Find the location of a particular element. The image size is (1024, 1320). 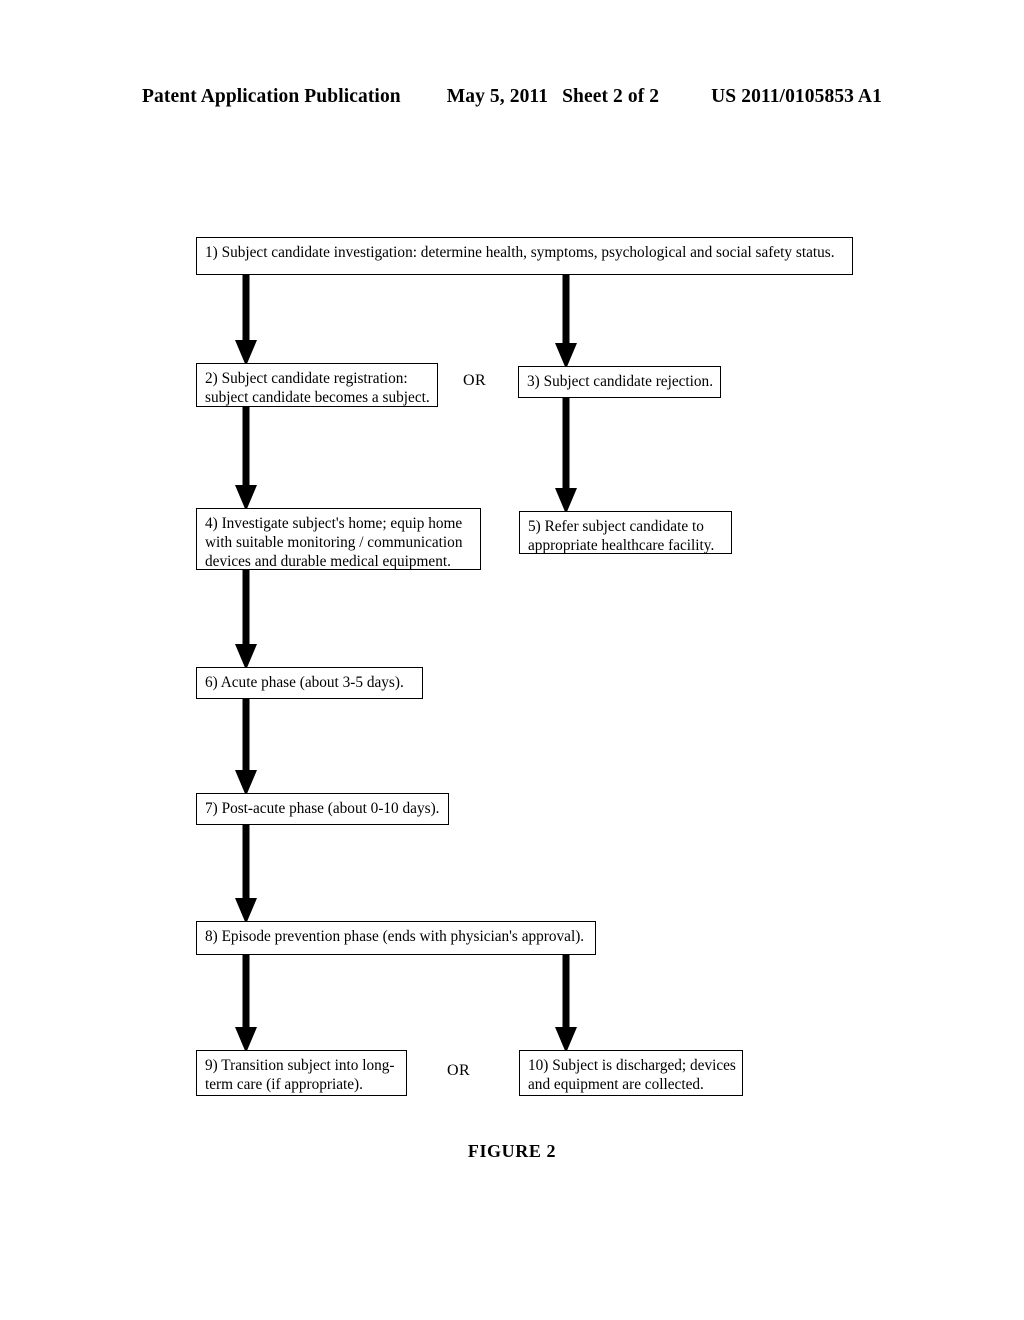

arrow-node3-to-node5 is located at coordinates (566, 455).